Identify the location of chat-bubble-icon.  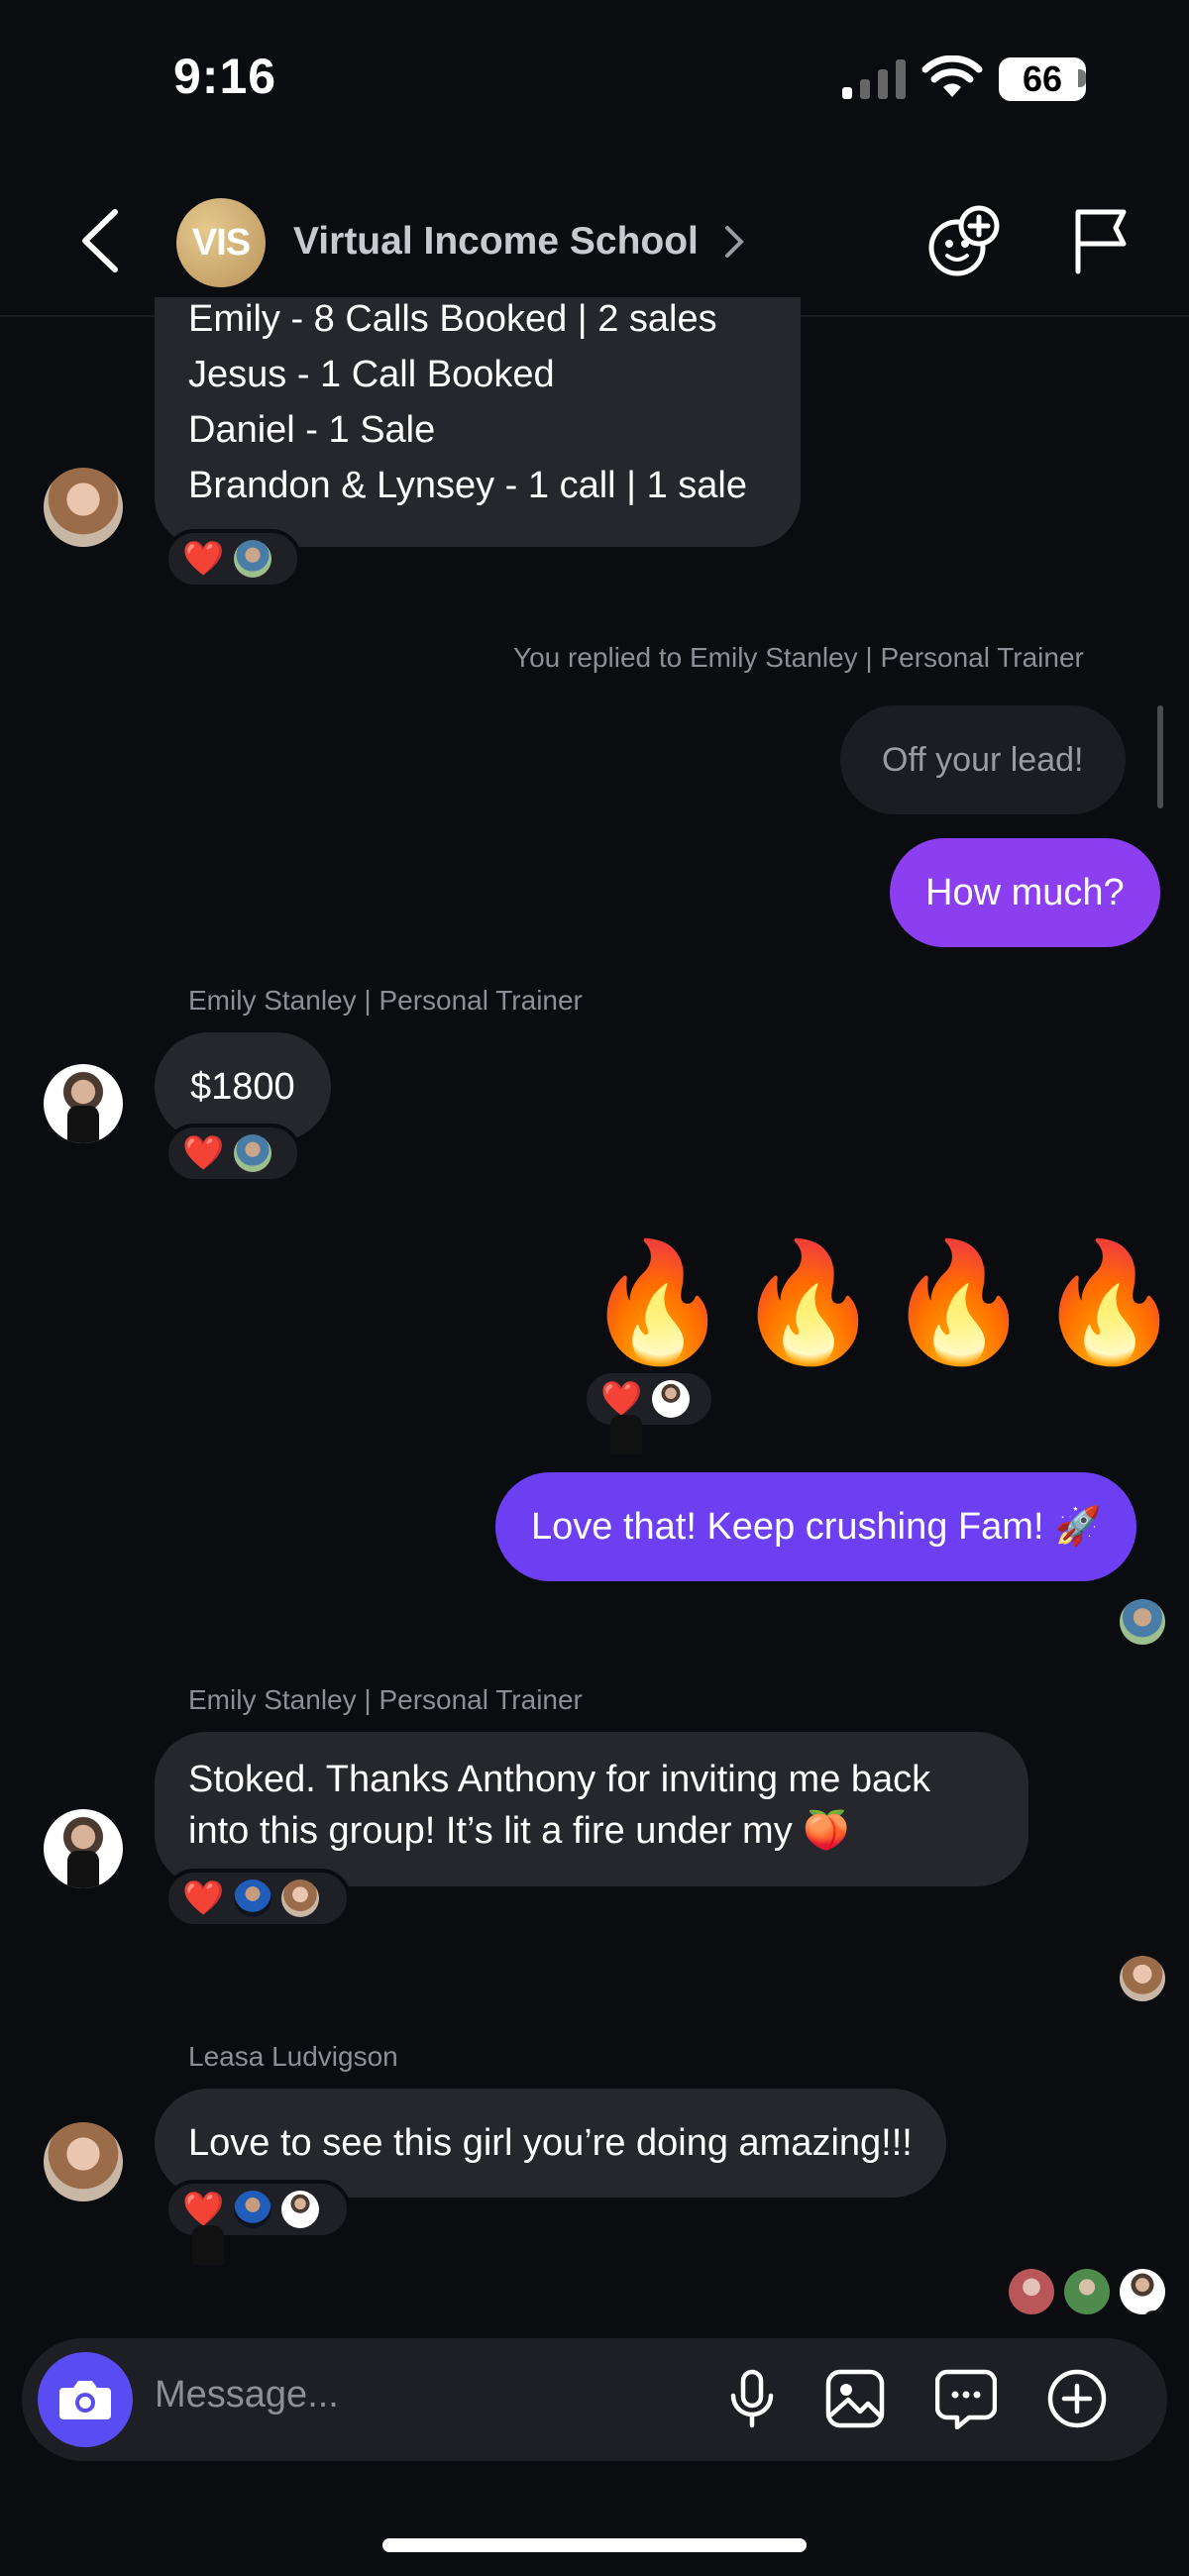
(966, 2398).